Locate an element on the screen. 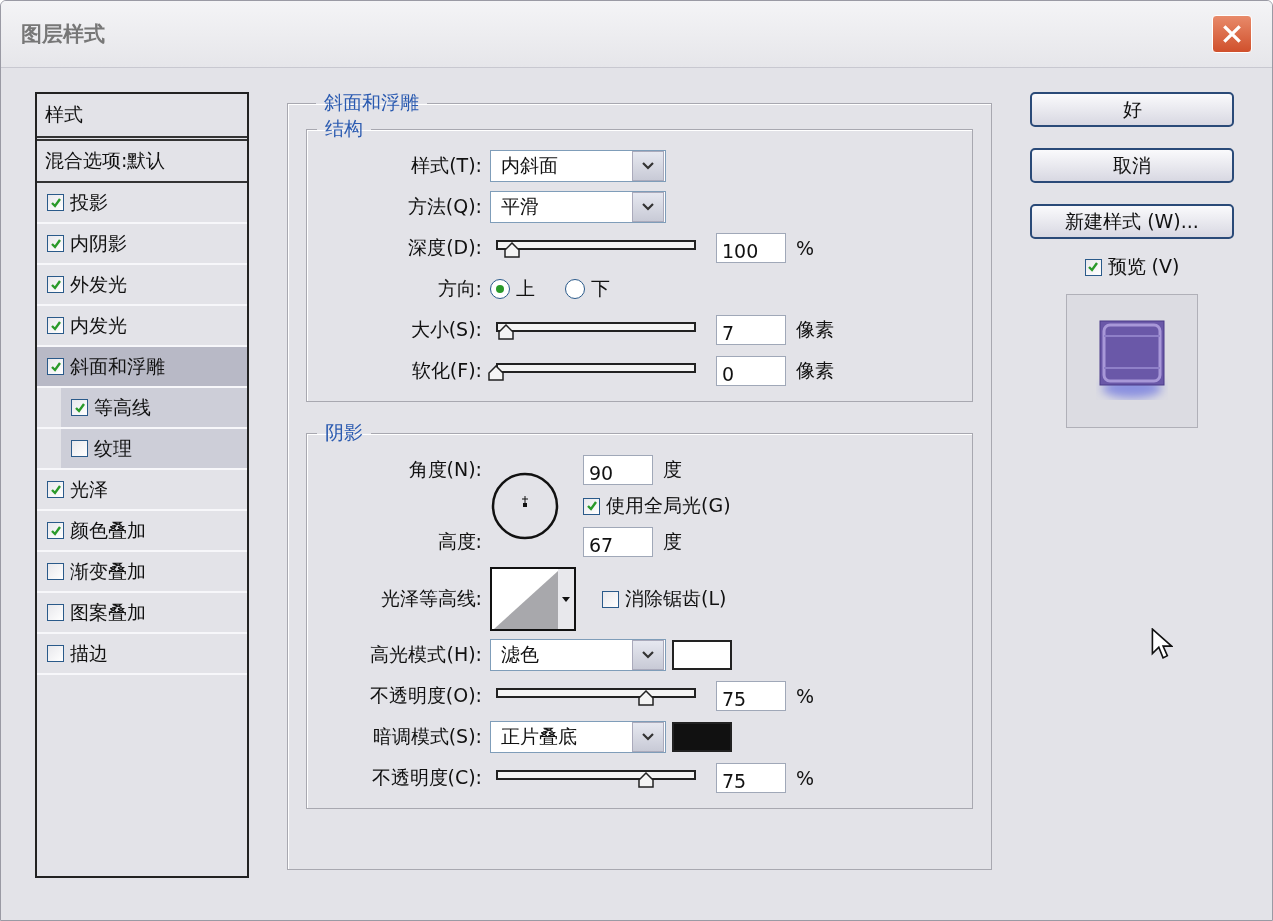 Image resolution: width=1273 pixels, height=921 pixels. list-item: 渐变叠加 is located at coordinates (142, 572).